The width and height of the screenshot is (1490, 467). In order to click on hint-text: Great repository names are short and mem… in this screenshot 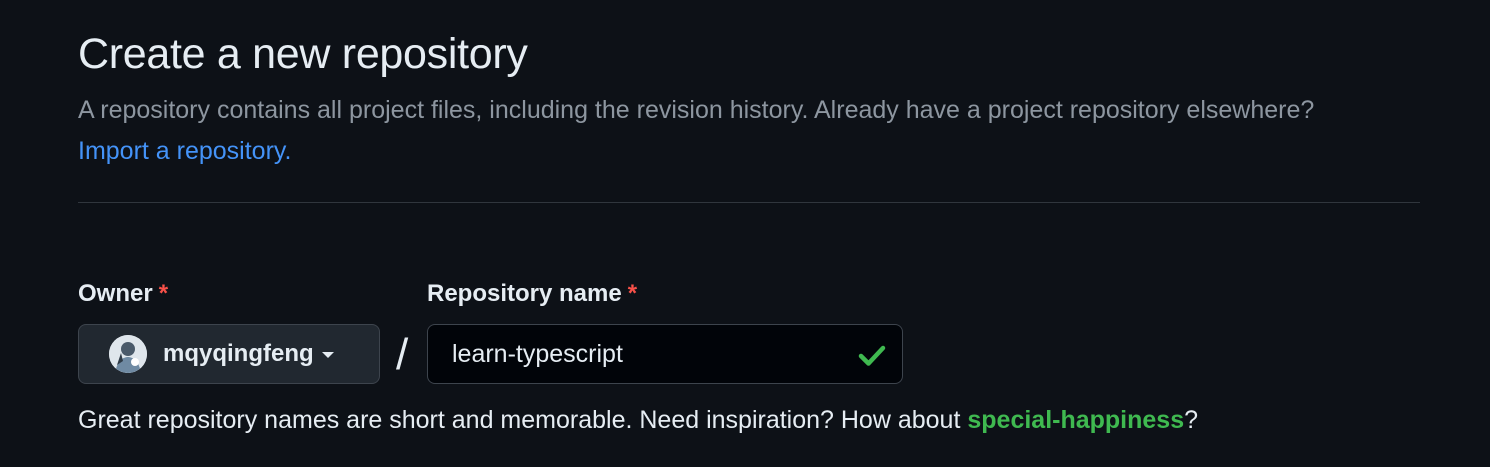, I will do `click(519, 420)`.